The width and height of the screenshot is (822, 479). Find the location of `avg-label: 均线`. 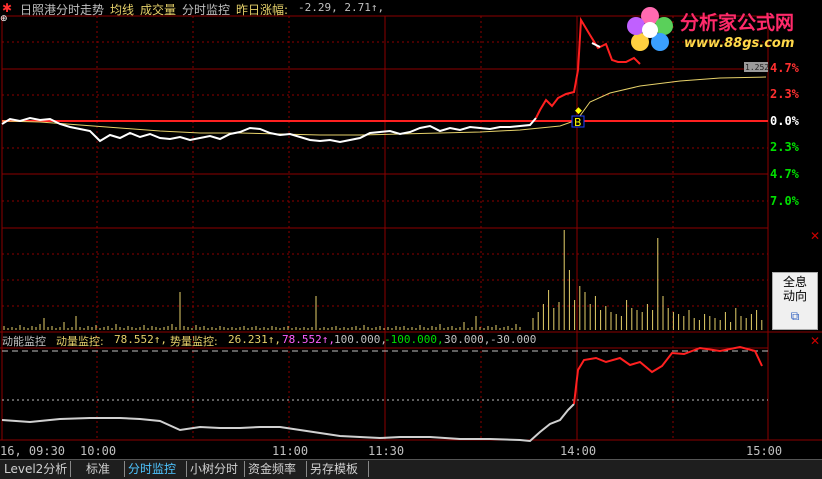

avg-label: 均线 is located at coordinates (122, 9).